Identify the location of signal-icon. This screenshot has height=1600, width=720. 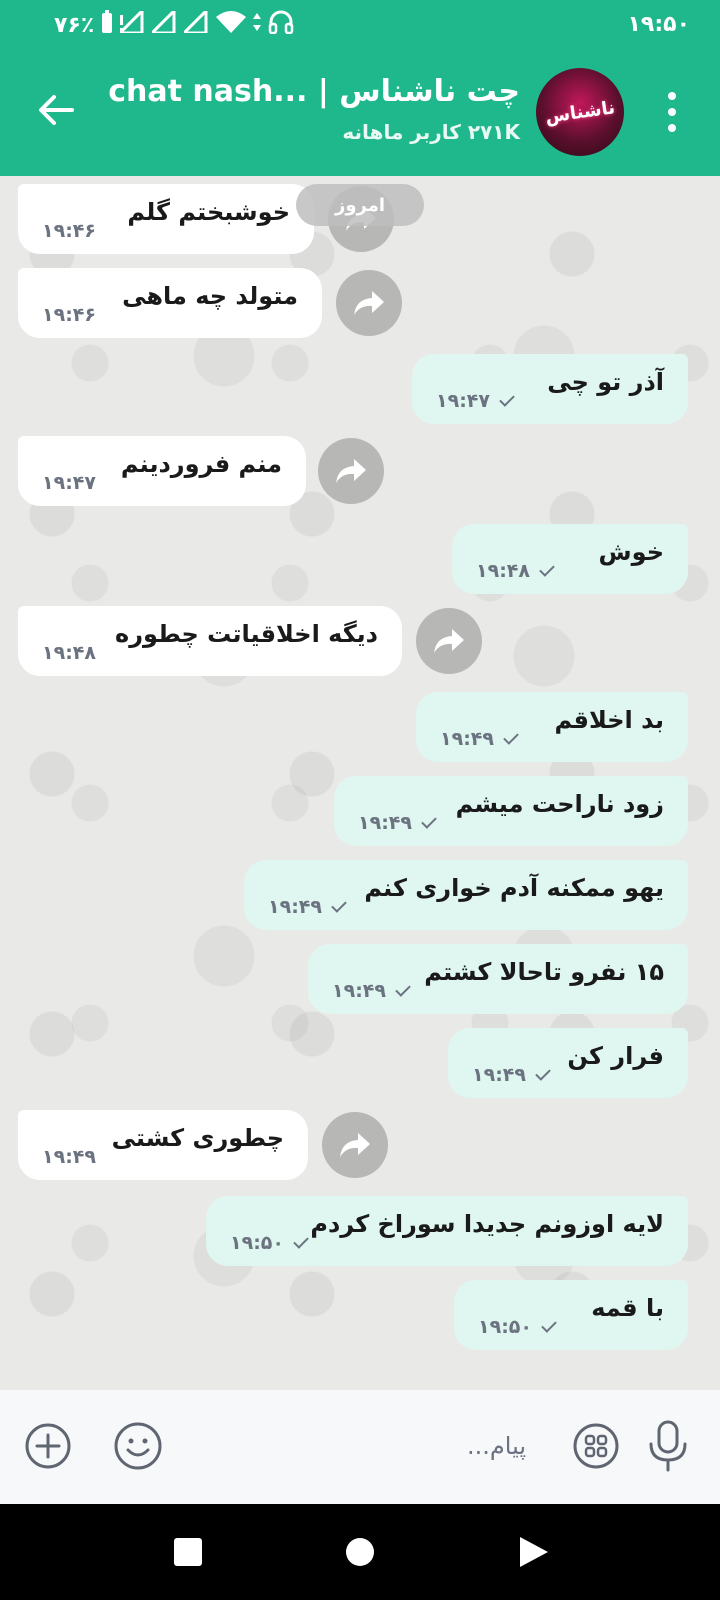
(131, 23).